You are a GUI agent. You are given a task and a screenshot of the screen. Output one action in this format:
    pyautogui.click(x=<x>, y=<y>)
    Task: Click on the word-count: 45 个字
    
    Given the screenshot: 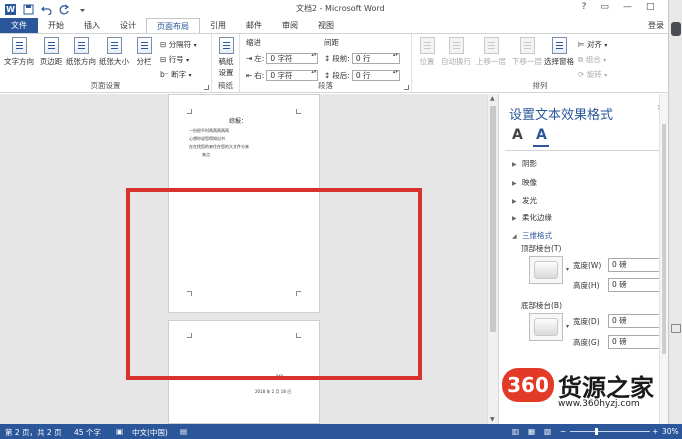 What is the action you would take?
    pyautogui.click(x=87, y=432)
    